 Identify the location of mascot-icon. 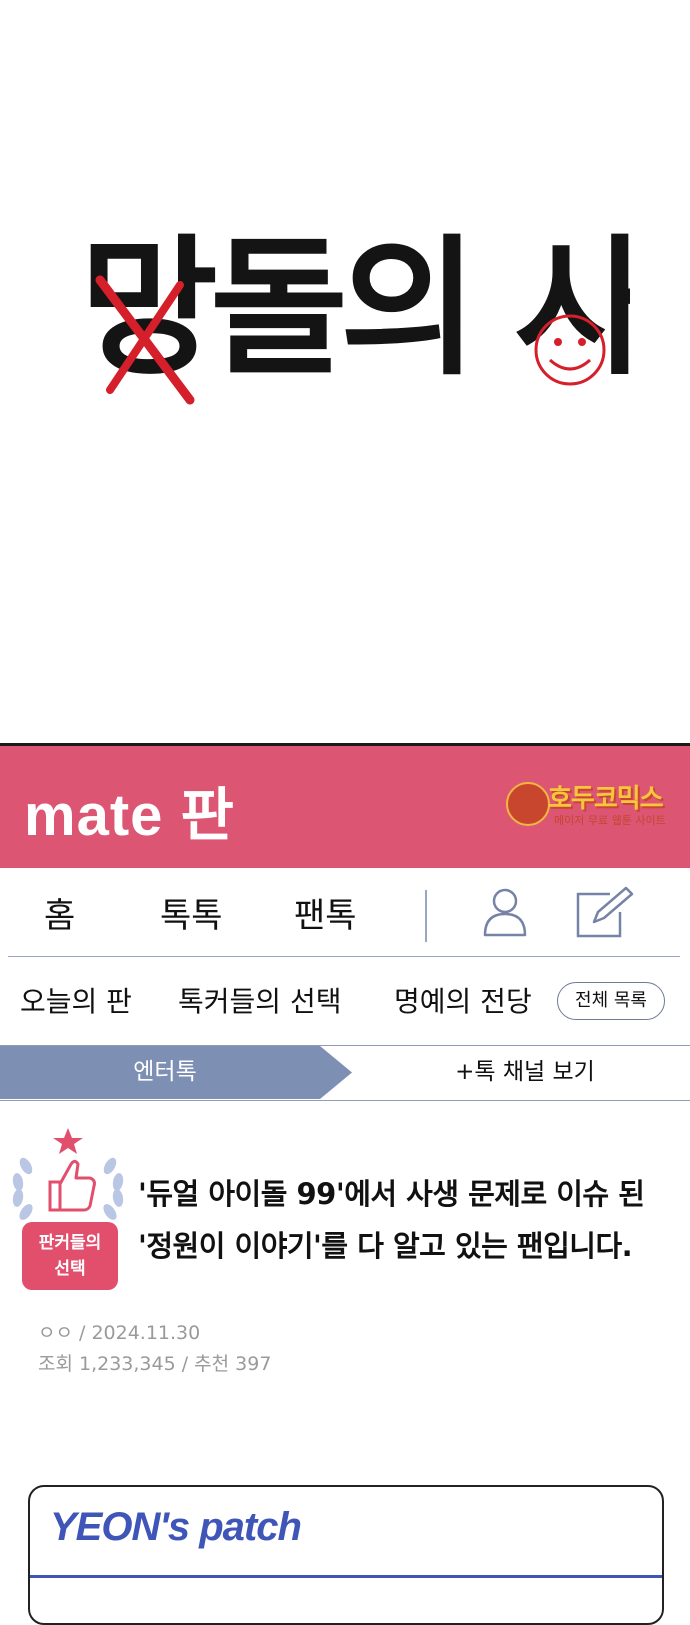
(528, 804).